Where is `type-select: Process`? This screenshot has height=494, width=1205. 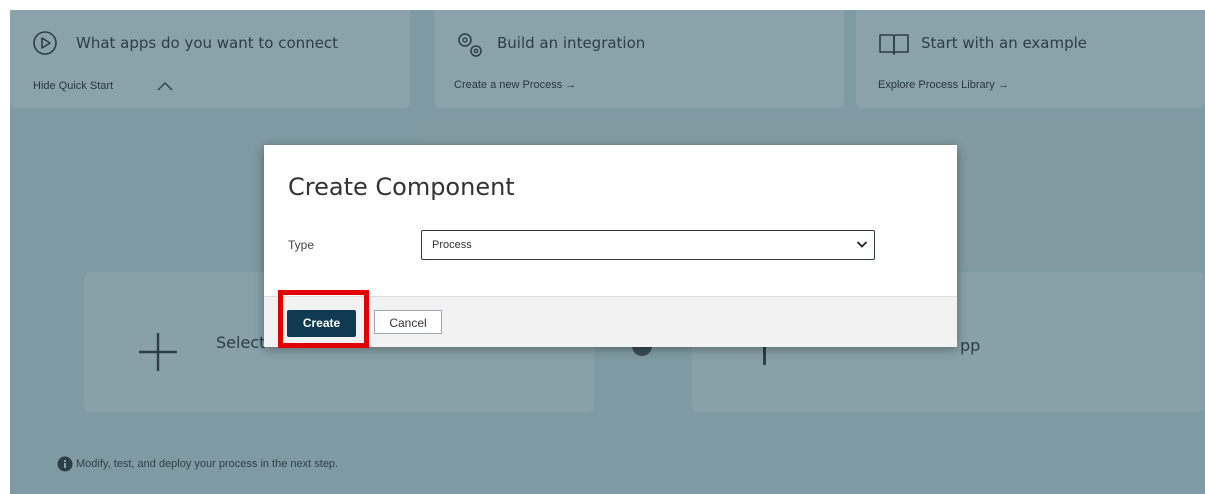 type-select: Process is located at coordinates (648, 245).